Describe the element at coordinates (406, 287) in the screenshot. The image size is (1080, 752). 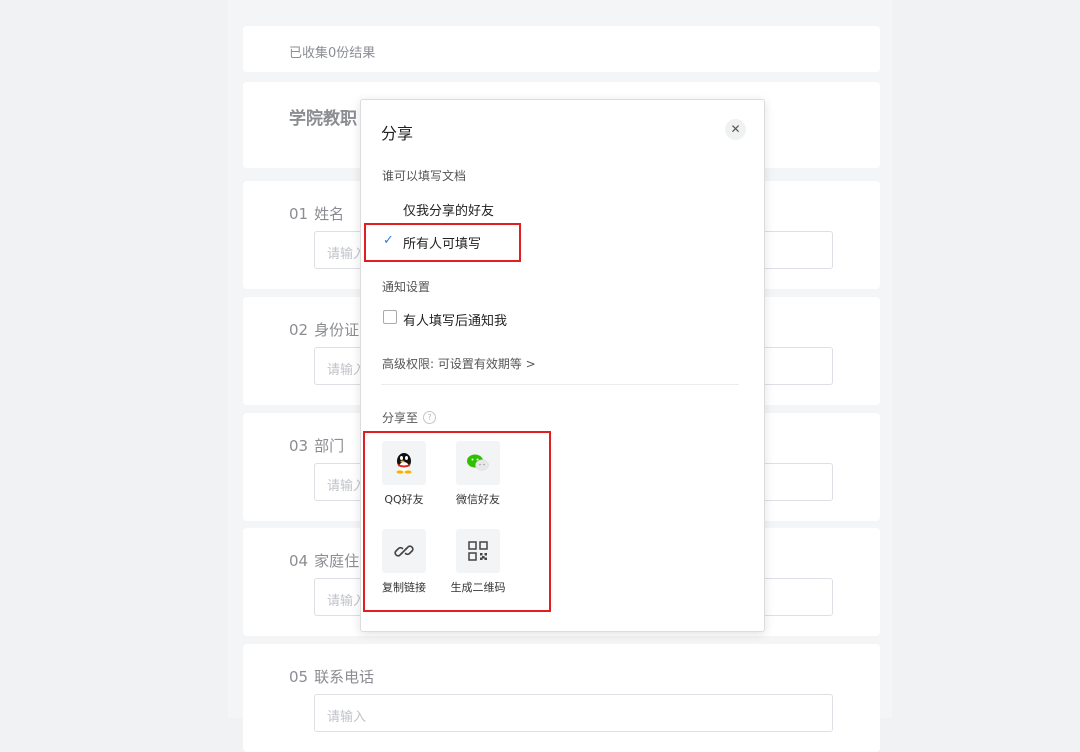
I see `notify-settings-label: 通知设置` at that location.